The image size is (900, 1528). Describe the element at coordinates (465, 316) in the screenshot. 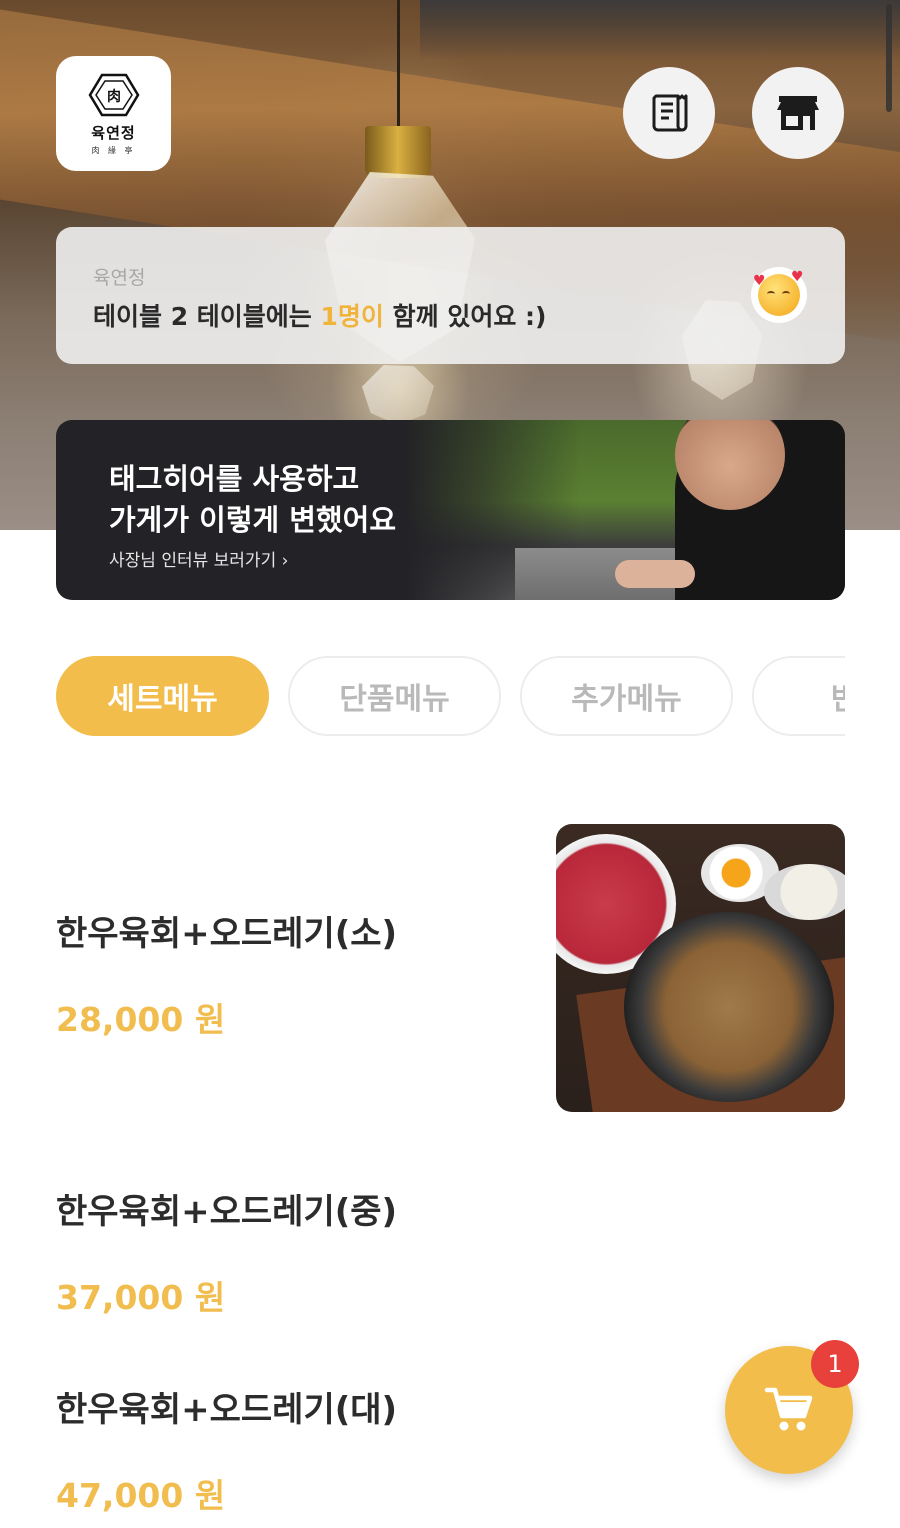

I see `message-suffix: 함께 있어요 :)` at that location.